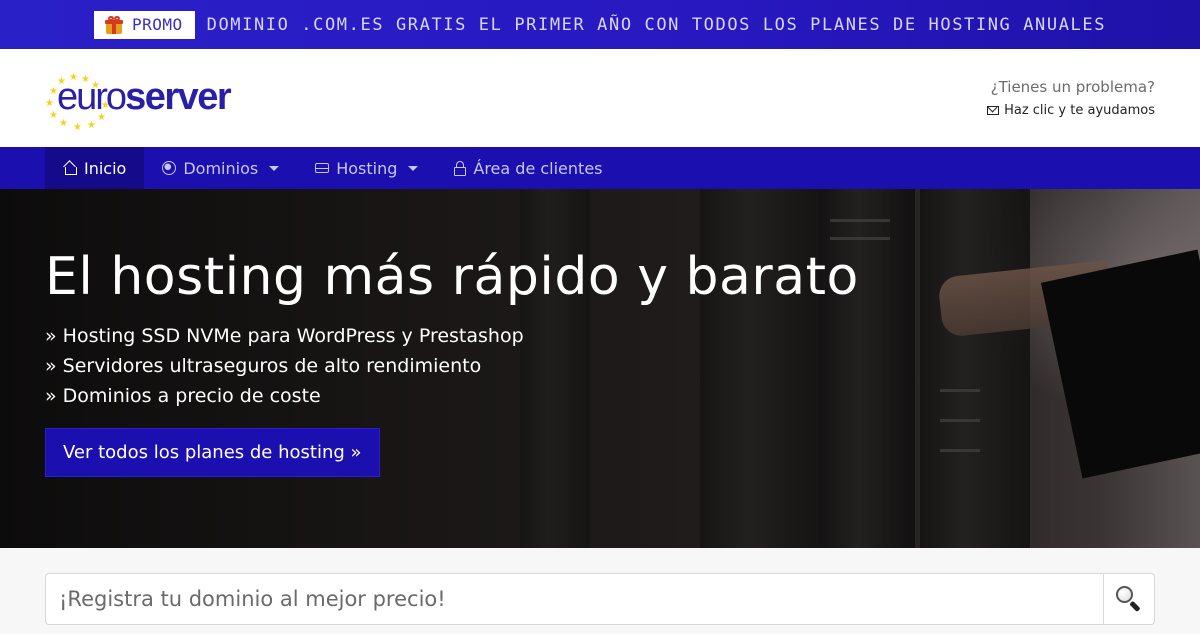 The height and width of the screenshot is (634, 1200). I want to click on view-hosting-plans-button: Ver todos los planes de hosting », so click(212, 452).